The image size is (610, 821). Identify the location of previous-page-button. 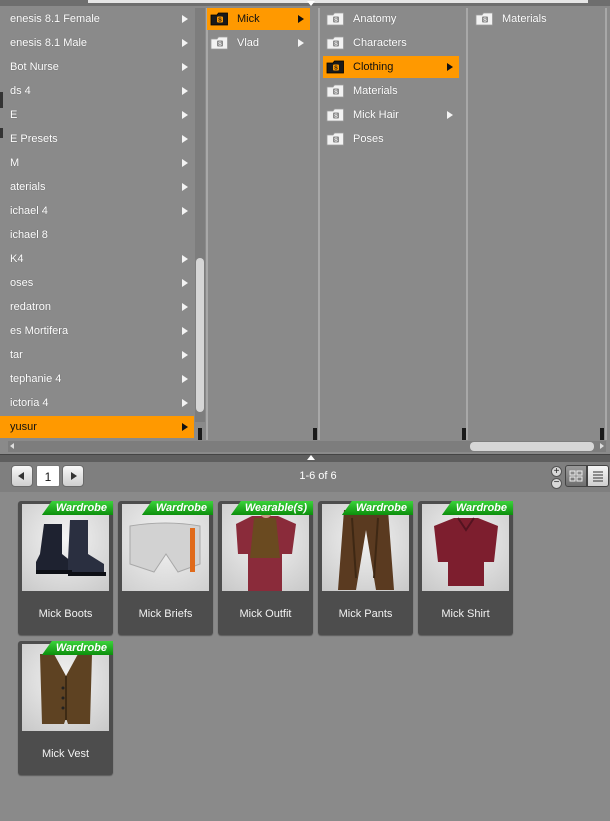
(22, 476).